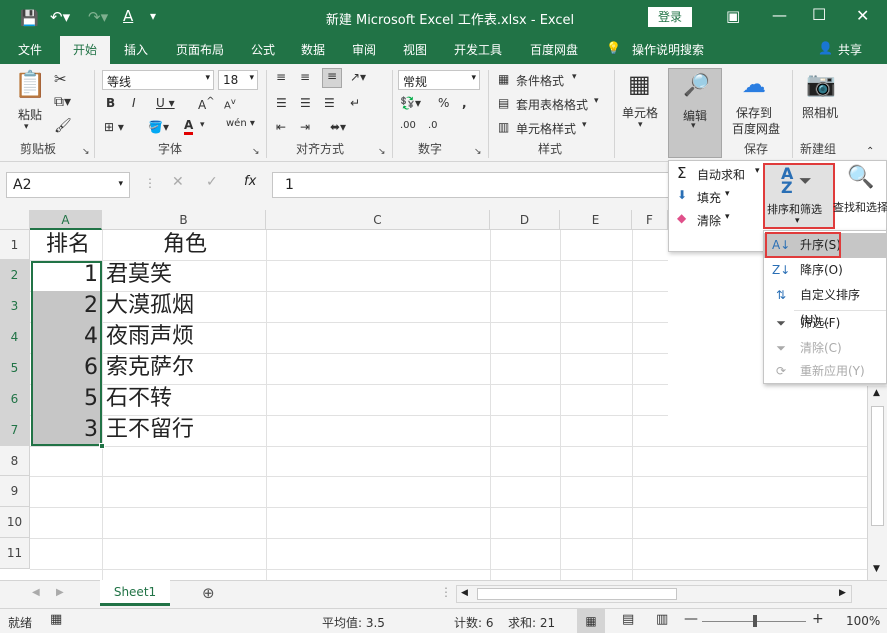  What do you see at coordinates (15, 491) in the screenshot?
I see `row-header-9: 9` at bounding box center [15, 491].